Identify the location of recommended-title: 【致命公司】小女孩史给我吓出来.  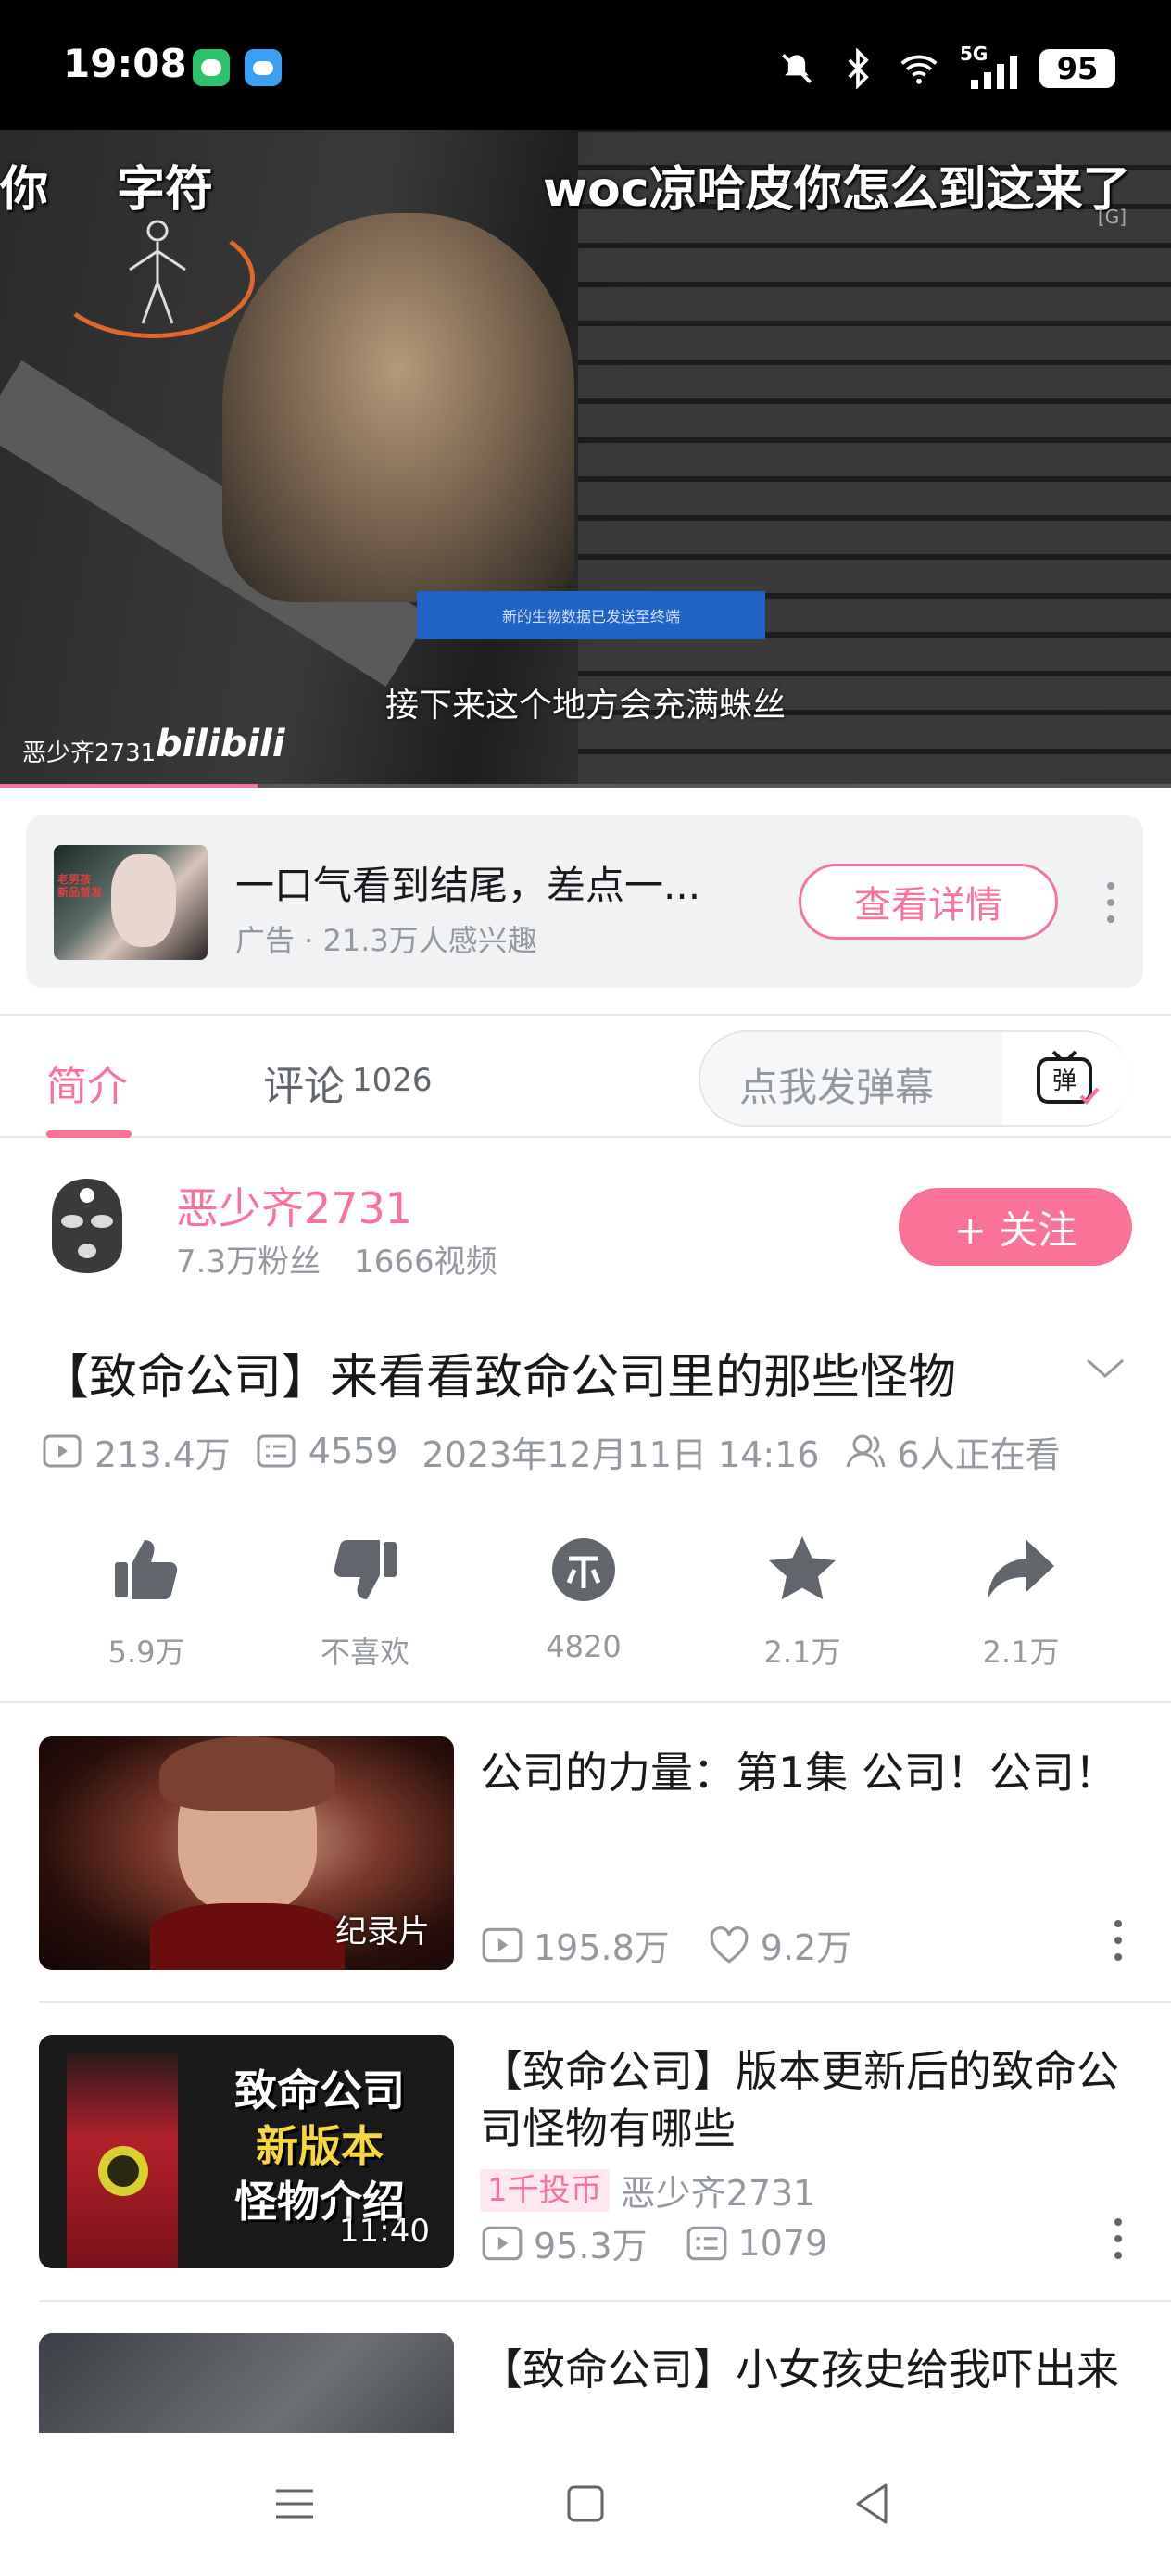
(800, 2369).